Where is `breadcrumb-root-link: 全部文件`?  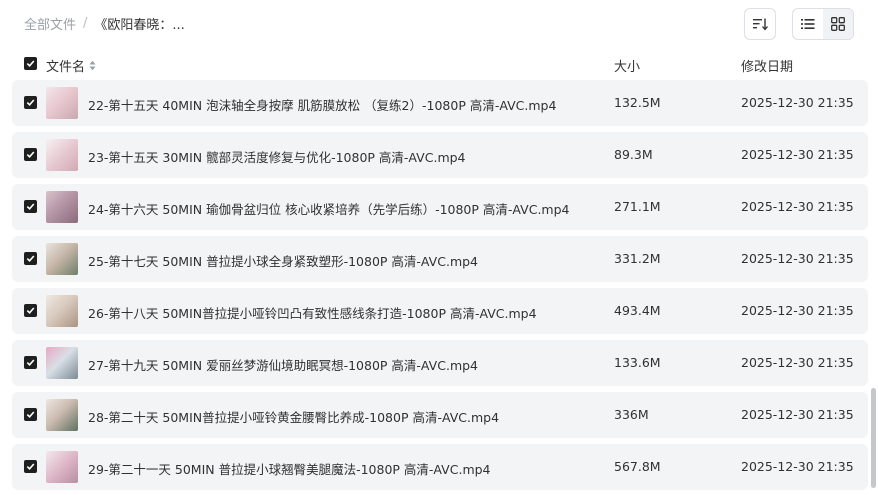 breadcrumb-root-link: 全部文件 is located at coordinates (50, 23).